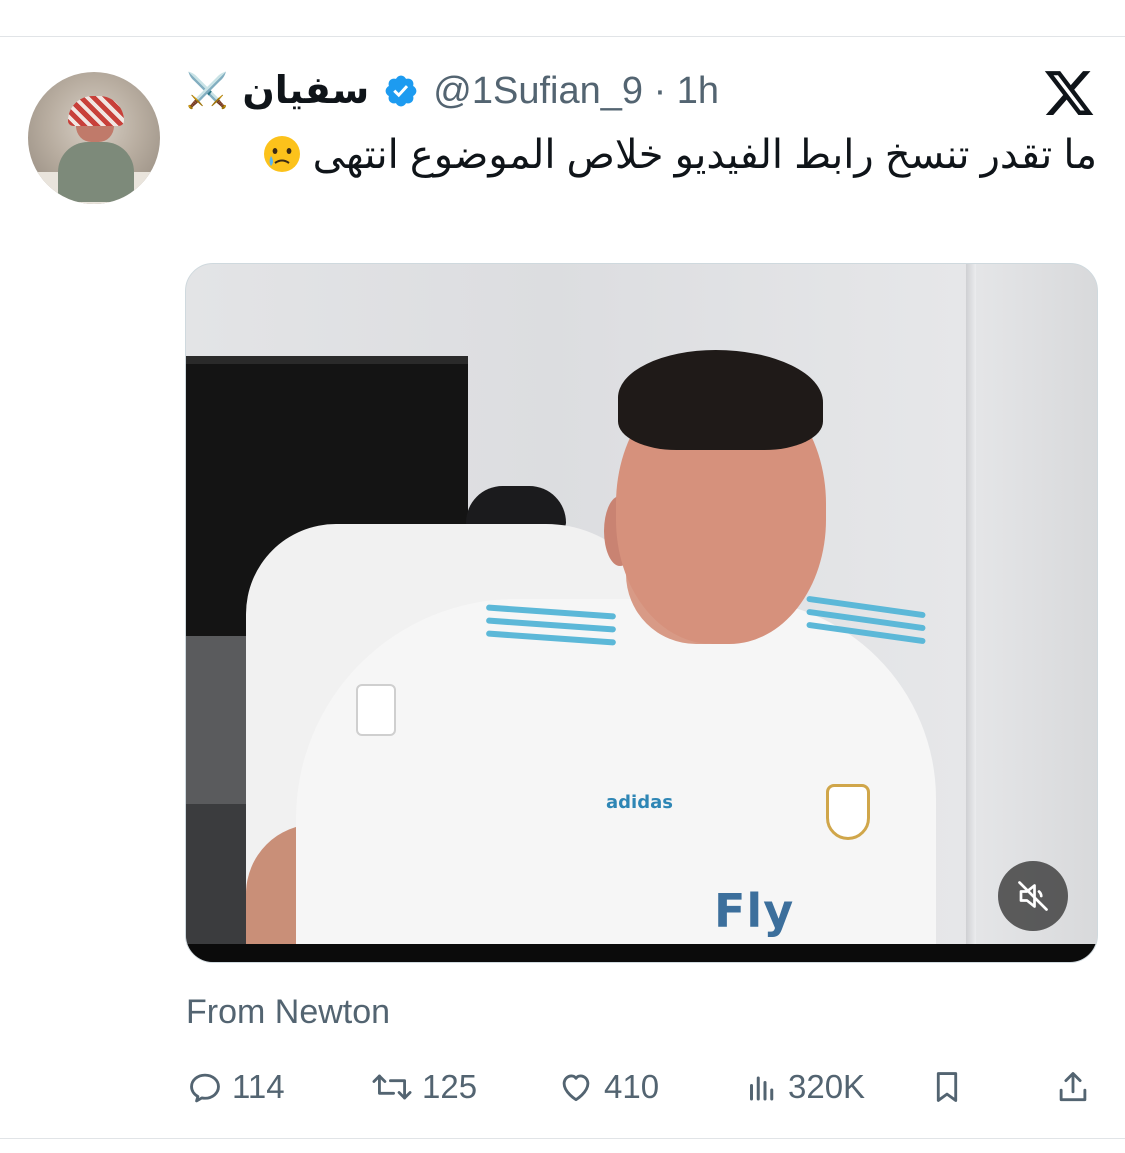 The width and height of the screenshot is (1125, 1153). What do you see at coordinates (562, 36) in the screenshot?
I see `top-divider` at bounding box center [562, 36].